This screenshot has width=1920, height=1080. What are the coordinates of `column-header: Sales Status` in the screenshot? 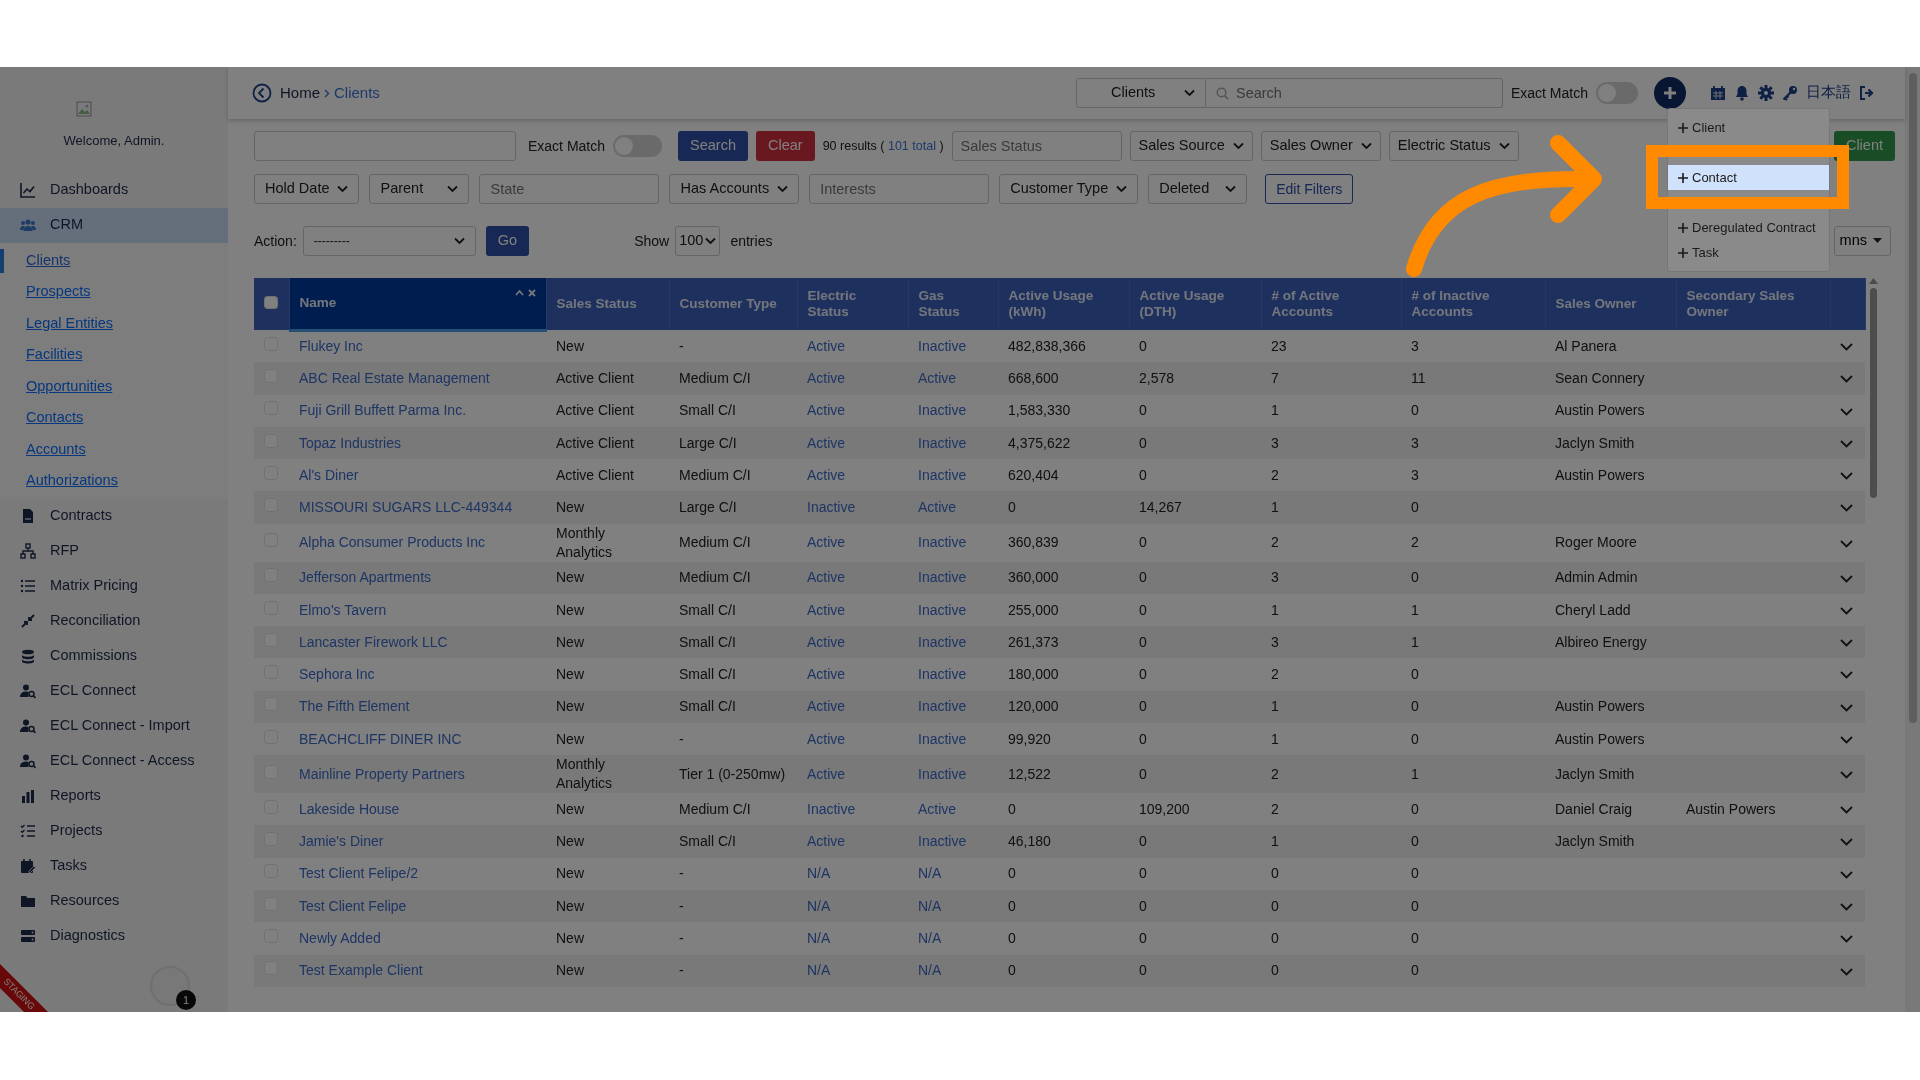 It's located at (607, 304).